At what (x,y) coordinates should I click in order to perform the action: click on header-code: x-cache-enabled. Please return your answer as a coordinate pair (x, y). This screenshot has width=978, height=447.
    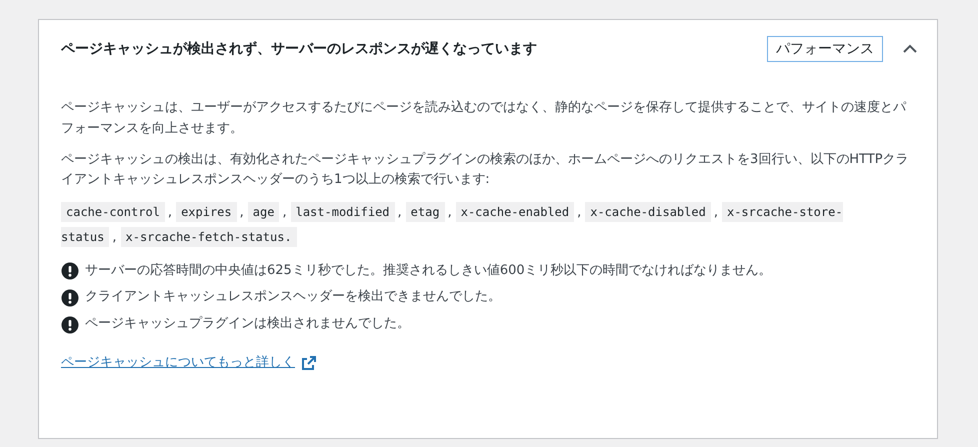
    Looking at the image, I should click on (515, 212).